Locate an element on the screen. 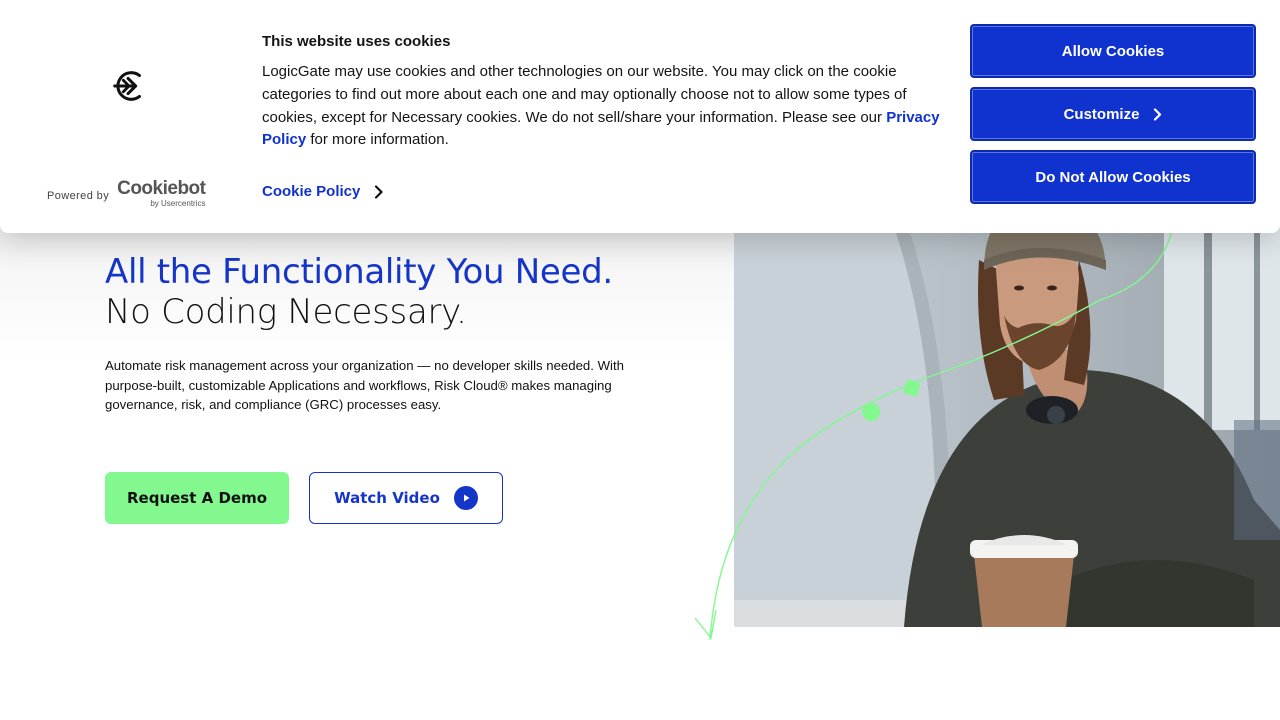  cookiebot-logo: Cookiebot by Usercentrics is located at coordinates (161, 193).